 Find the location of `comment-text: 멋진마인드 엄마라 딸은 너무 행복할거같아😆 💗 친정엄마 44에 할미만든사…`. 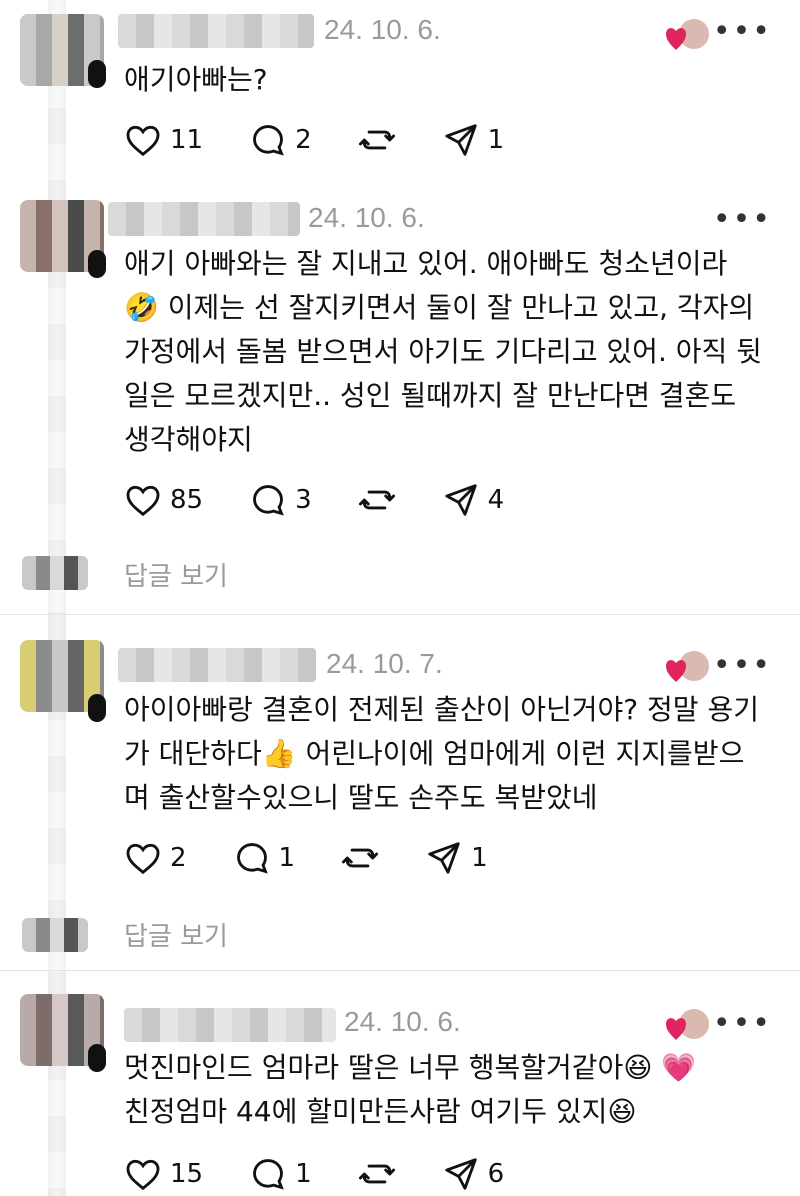

comment-text: 멋진마인드 엄마라 딸은 너무 행복할거같아😆 💗 친정엄마 44에 할미만든사… is located at coordinates (410, 1089).